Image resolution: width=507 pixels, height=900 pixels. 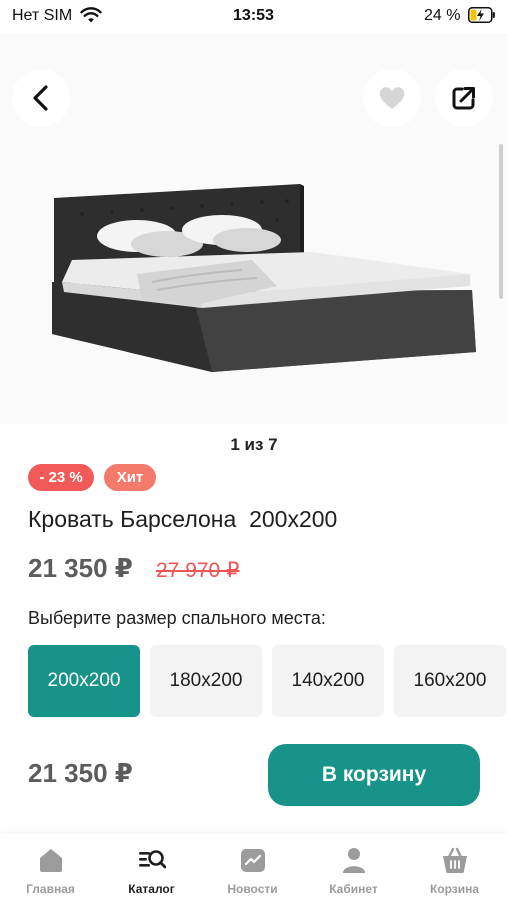 I want to click on favorite-button, so click(x=392, y=98).